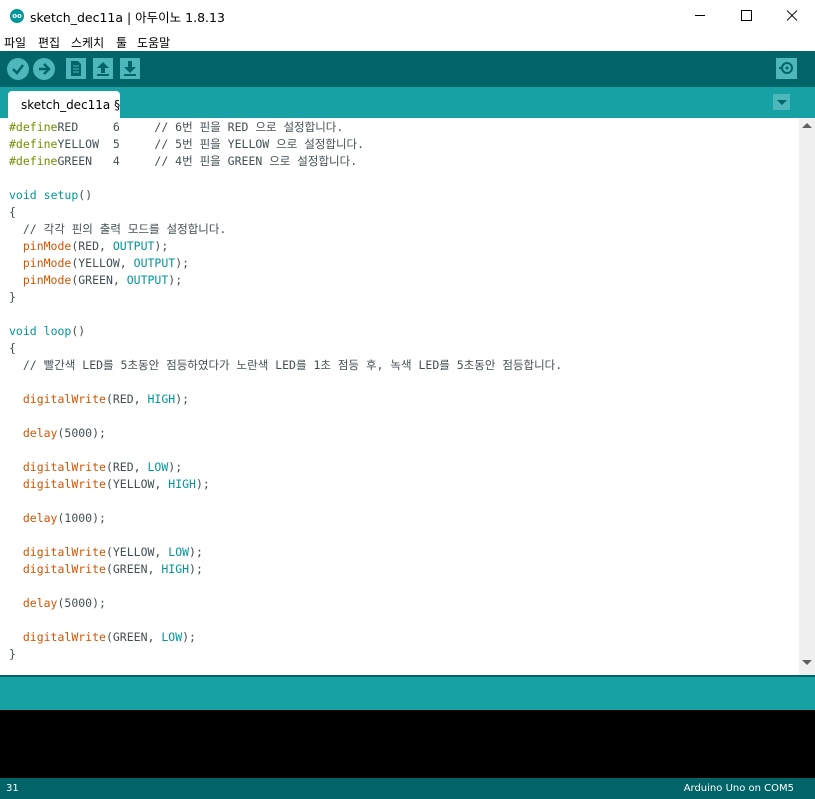  What do you see at coordinates (40, 433) in the screenshot?
I see `code-token: delay` at bounding box center [40, 433].